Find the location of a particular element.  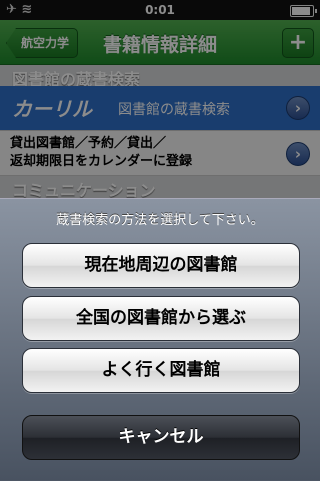

favorite-libraries-button: よく行く図書館 is located at coordinates (161, 370).